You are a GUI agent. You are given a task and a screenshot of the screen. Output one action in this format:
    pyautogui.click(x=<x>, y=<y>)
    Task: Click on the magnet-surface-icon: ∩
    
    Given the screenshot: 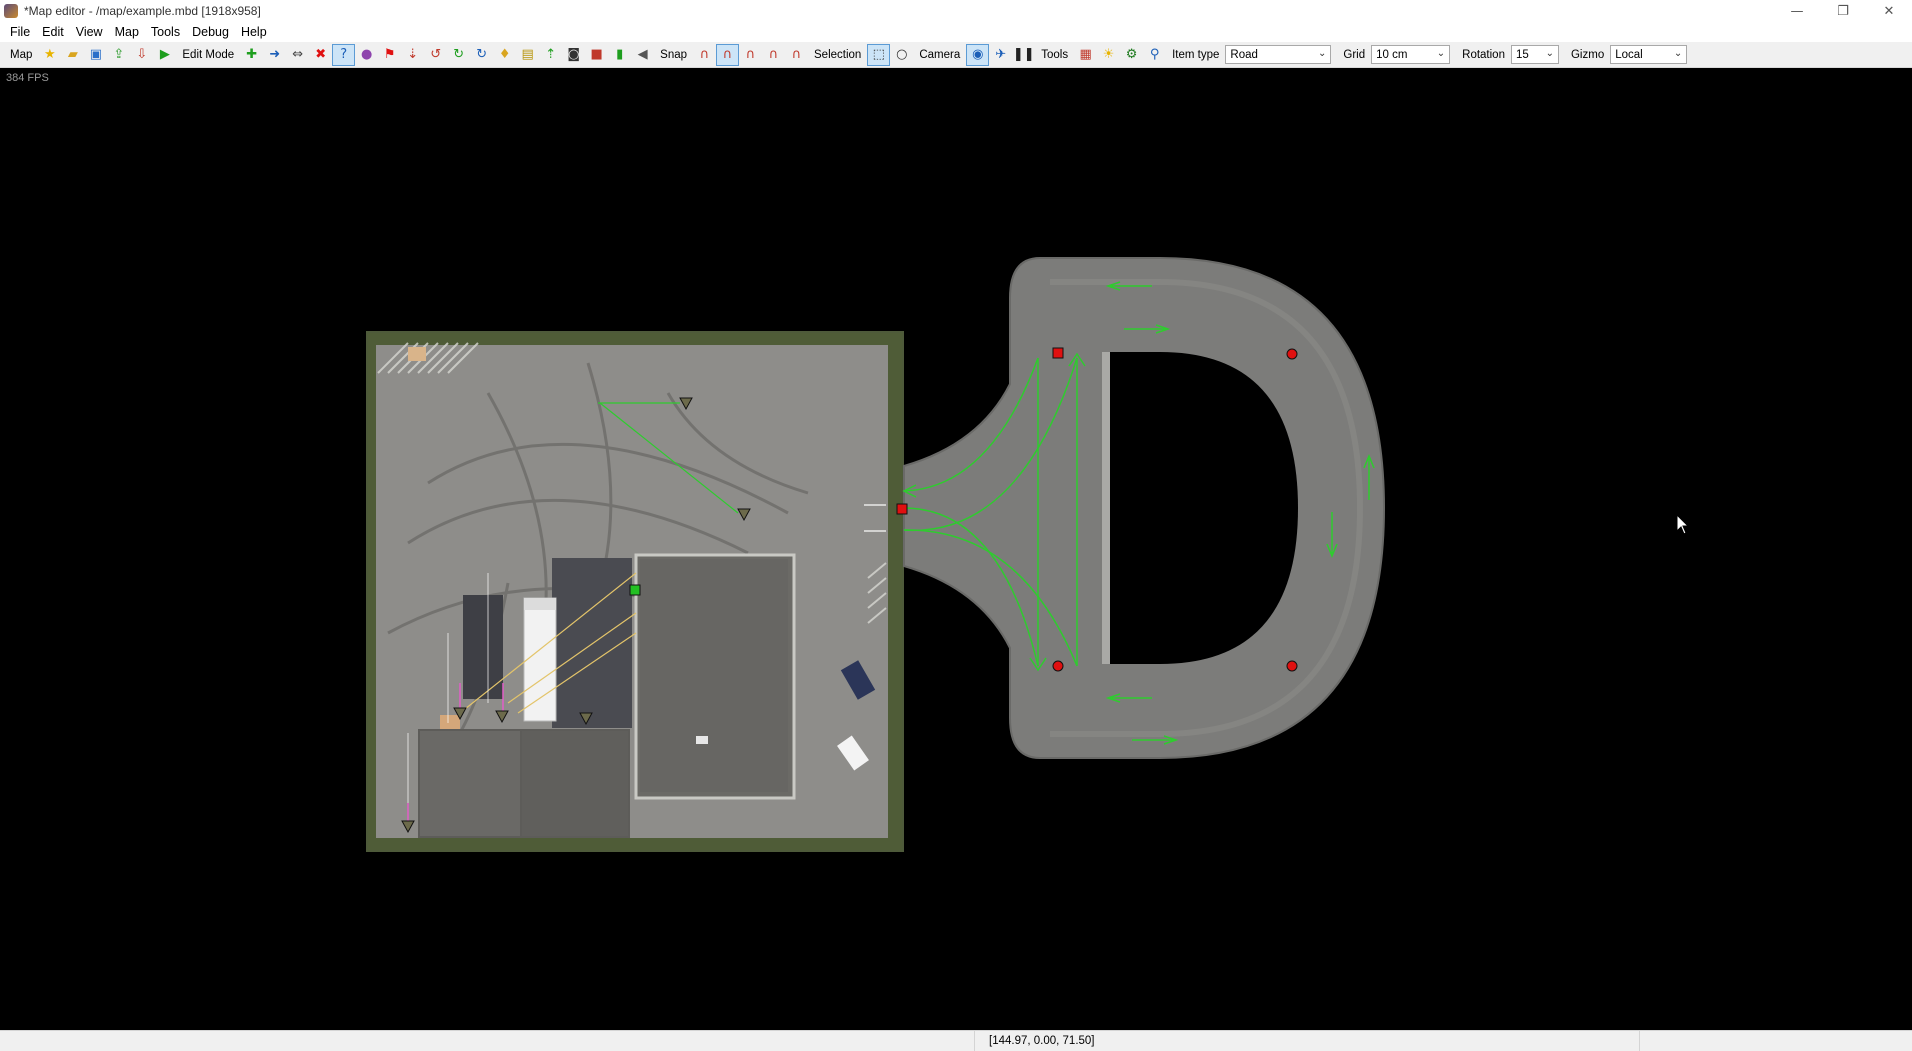 What is the action you would take?
    pyautogui.click(x=796, y=55)
    